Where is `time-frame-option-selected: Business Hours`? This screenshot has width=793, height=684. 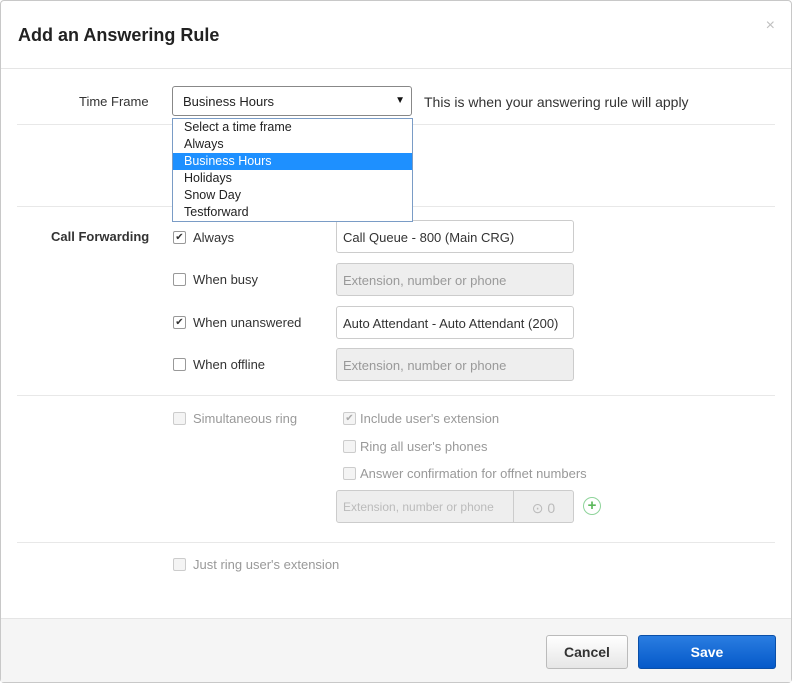 time-frame-option-selected: Business Hours is located at coordinates (292, 161).